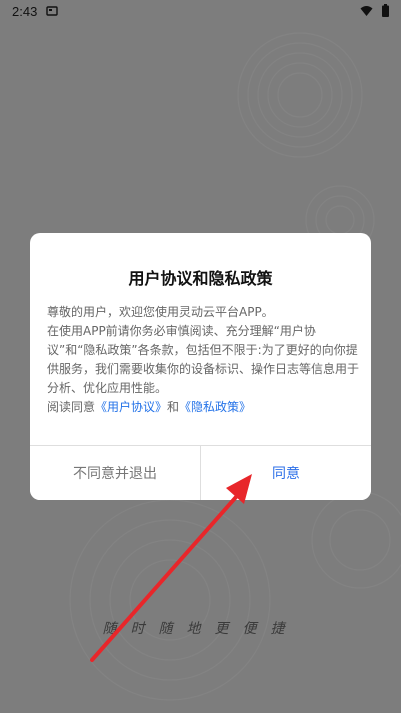  What do you see at coordinates (215, 407) in the screenshot?
I see `privacy-policy-link: 《隐私政策》` at bounding box center [215, 407].